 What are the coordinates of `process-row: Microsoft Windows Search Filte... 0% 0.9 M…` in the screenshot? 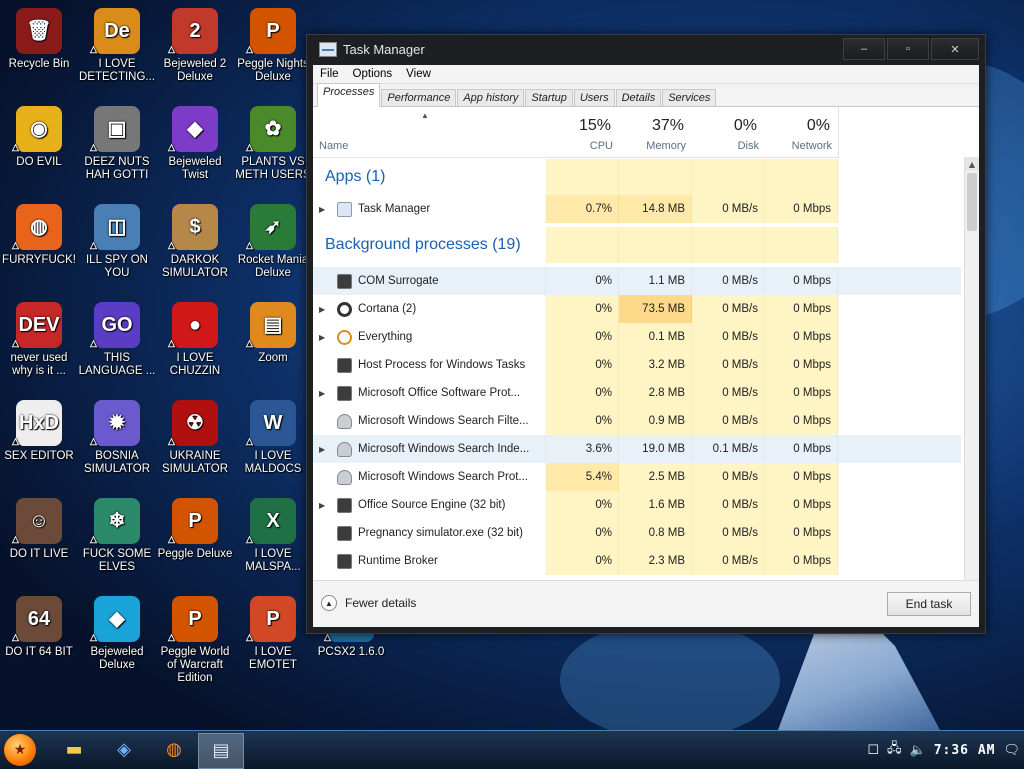 It's located at (637, 421).